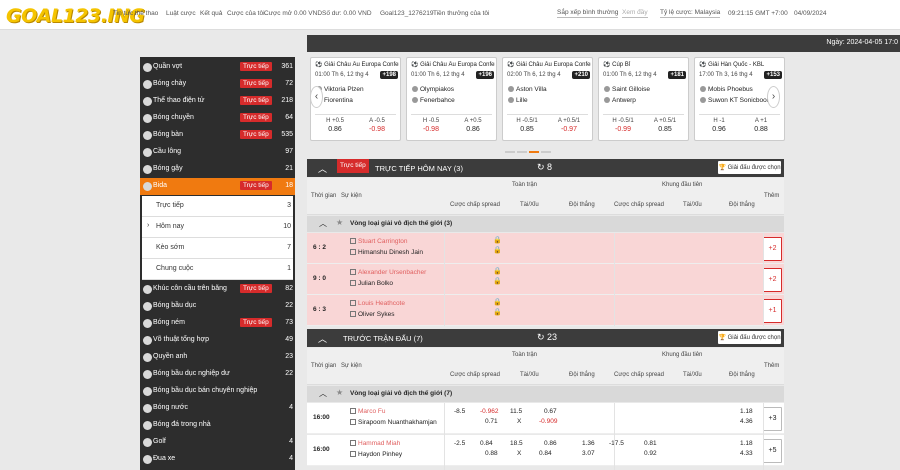 The image size is (900, 470). Describe the element at coordinates (335, 125) in the screenshot. I see `odds-cell: H +0.5 0.86` at that location.